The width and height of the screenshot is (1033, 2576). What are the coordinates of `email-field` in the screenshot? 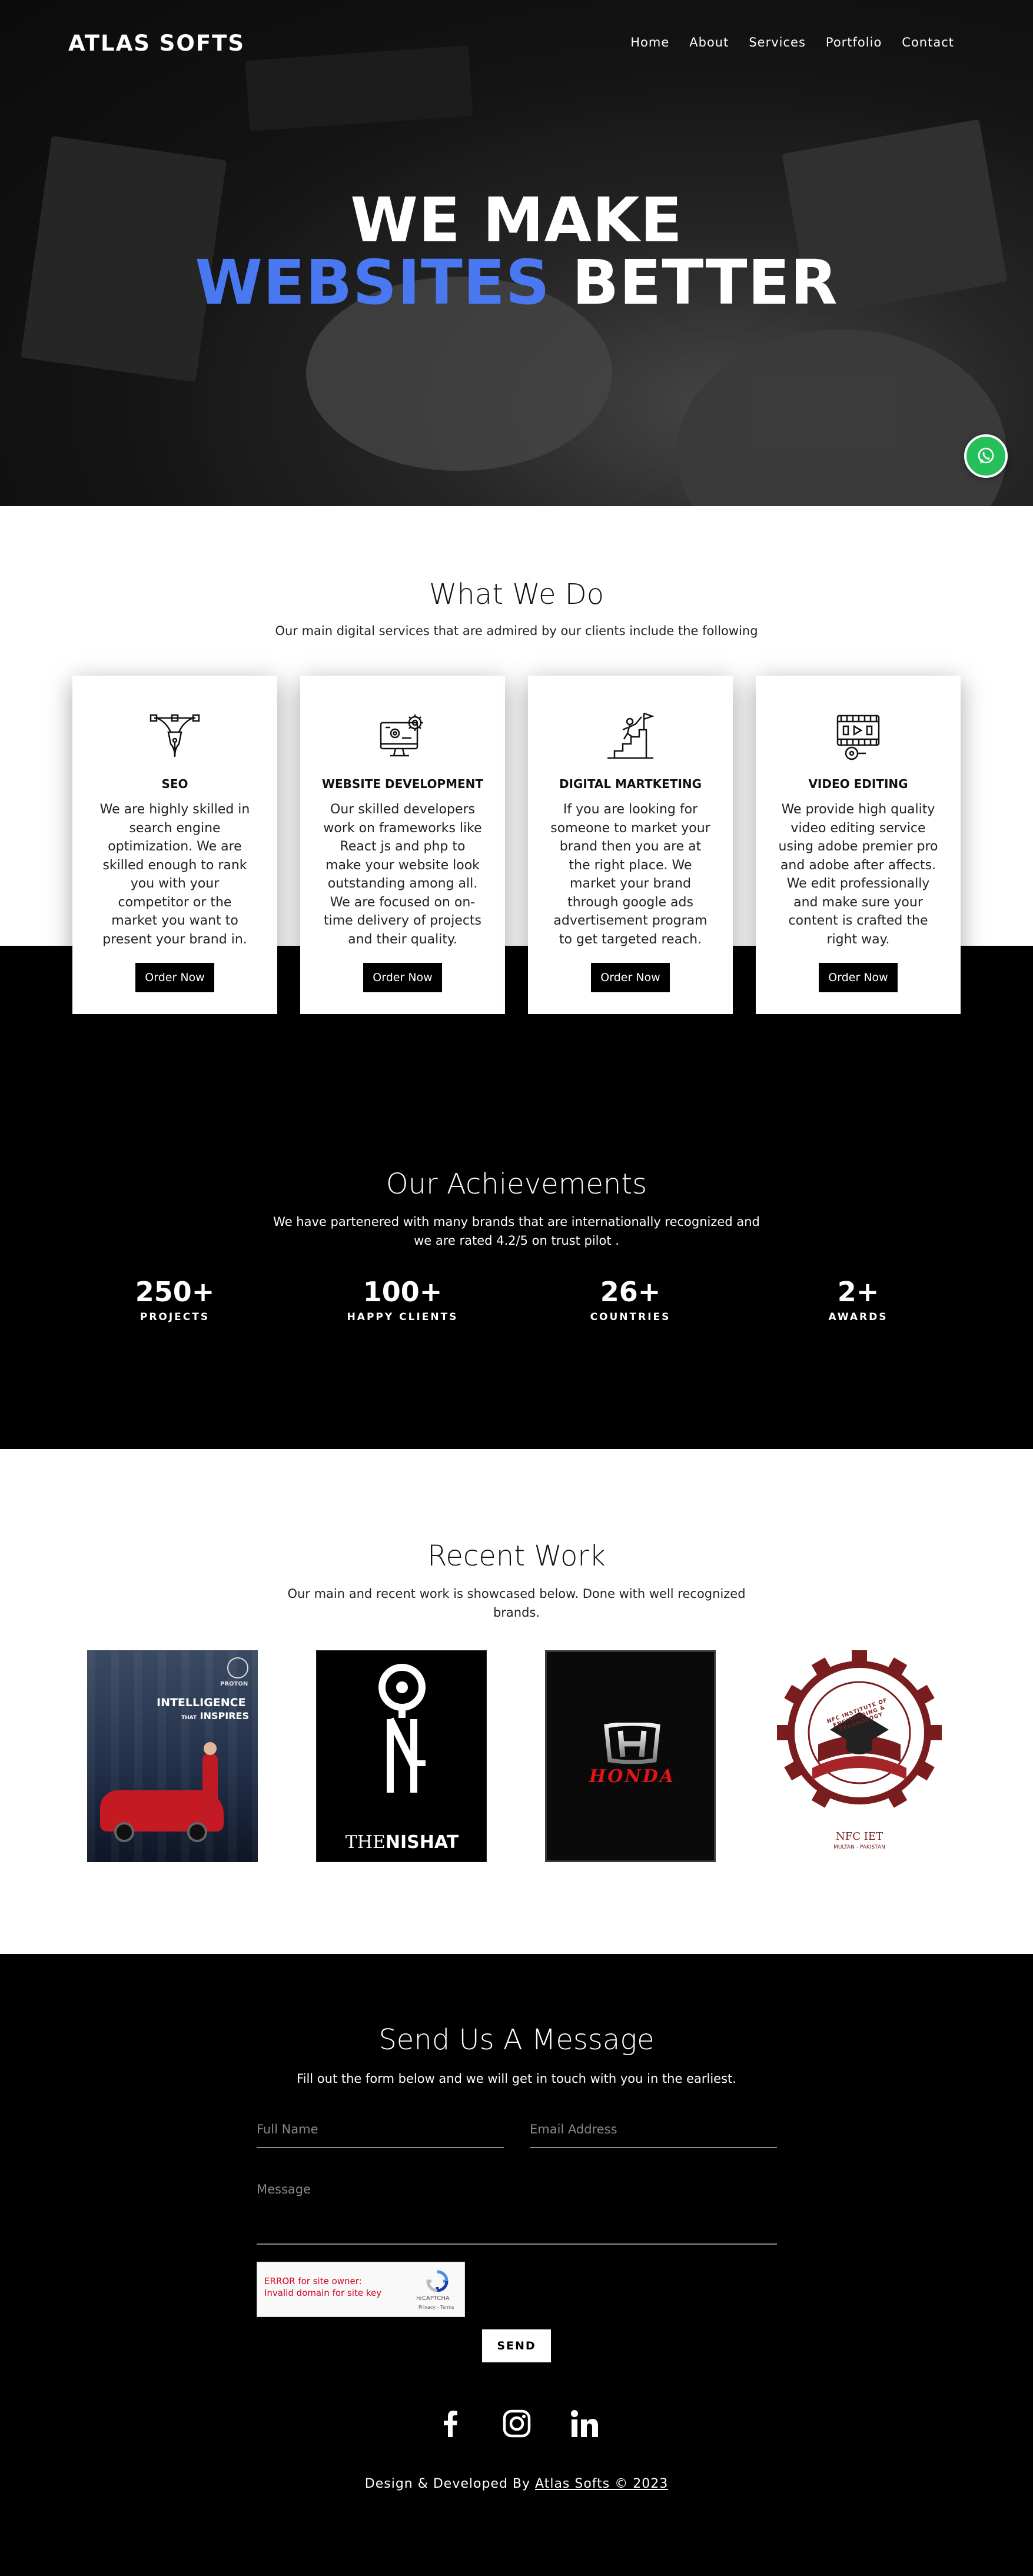 It's located at (654, 2135).